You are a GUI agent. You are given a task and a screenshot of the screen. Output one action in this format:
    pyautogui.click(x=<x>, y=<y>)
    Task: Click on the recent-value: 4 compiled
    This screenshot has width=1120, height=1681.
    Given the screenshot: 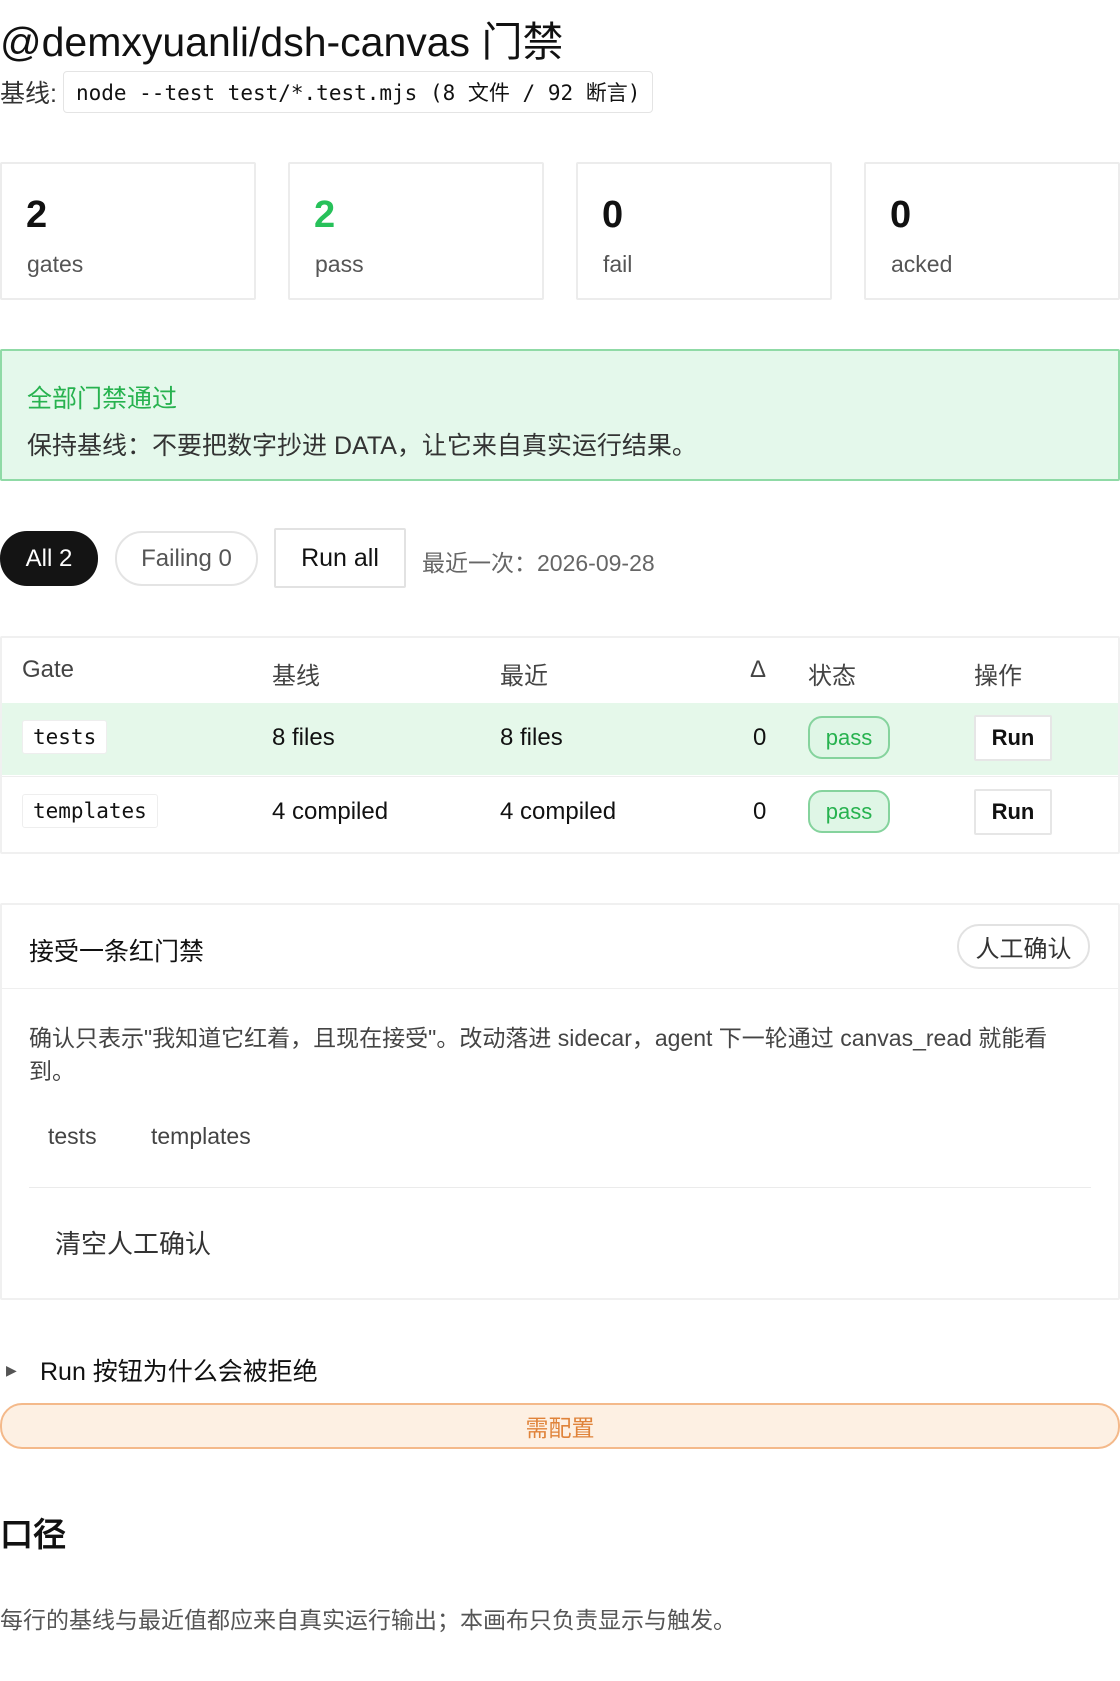 What is the action you would take?
    pyautogui.click(x=558, y=811)
    